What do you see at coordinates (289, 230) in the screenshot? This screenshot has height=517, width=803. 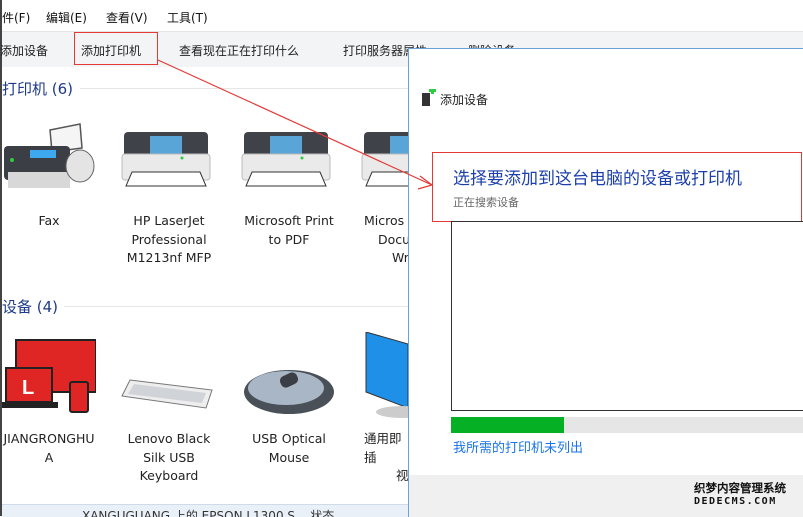 I see `device-label: Microsoft Print to PDF` at bounding box center [289, 230].